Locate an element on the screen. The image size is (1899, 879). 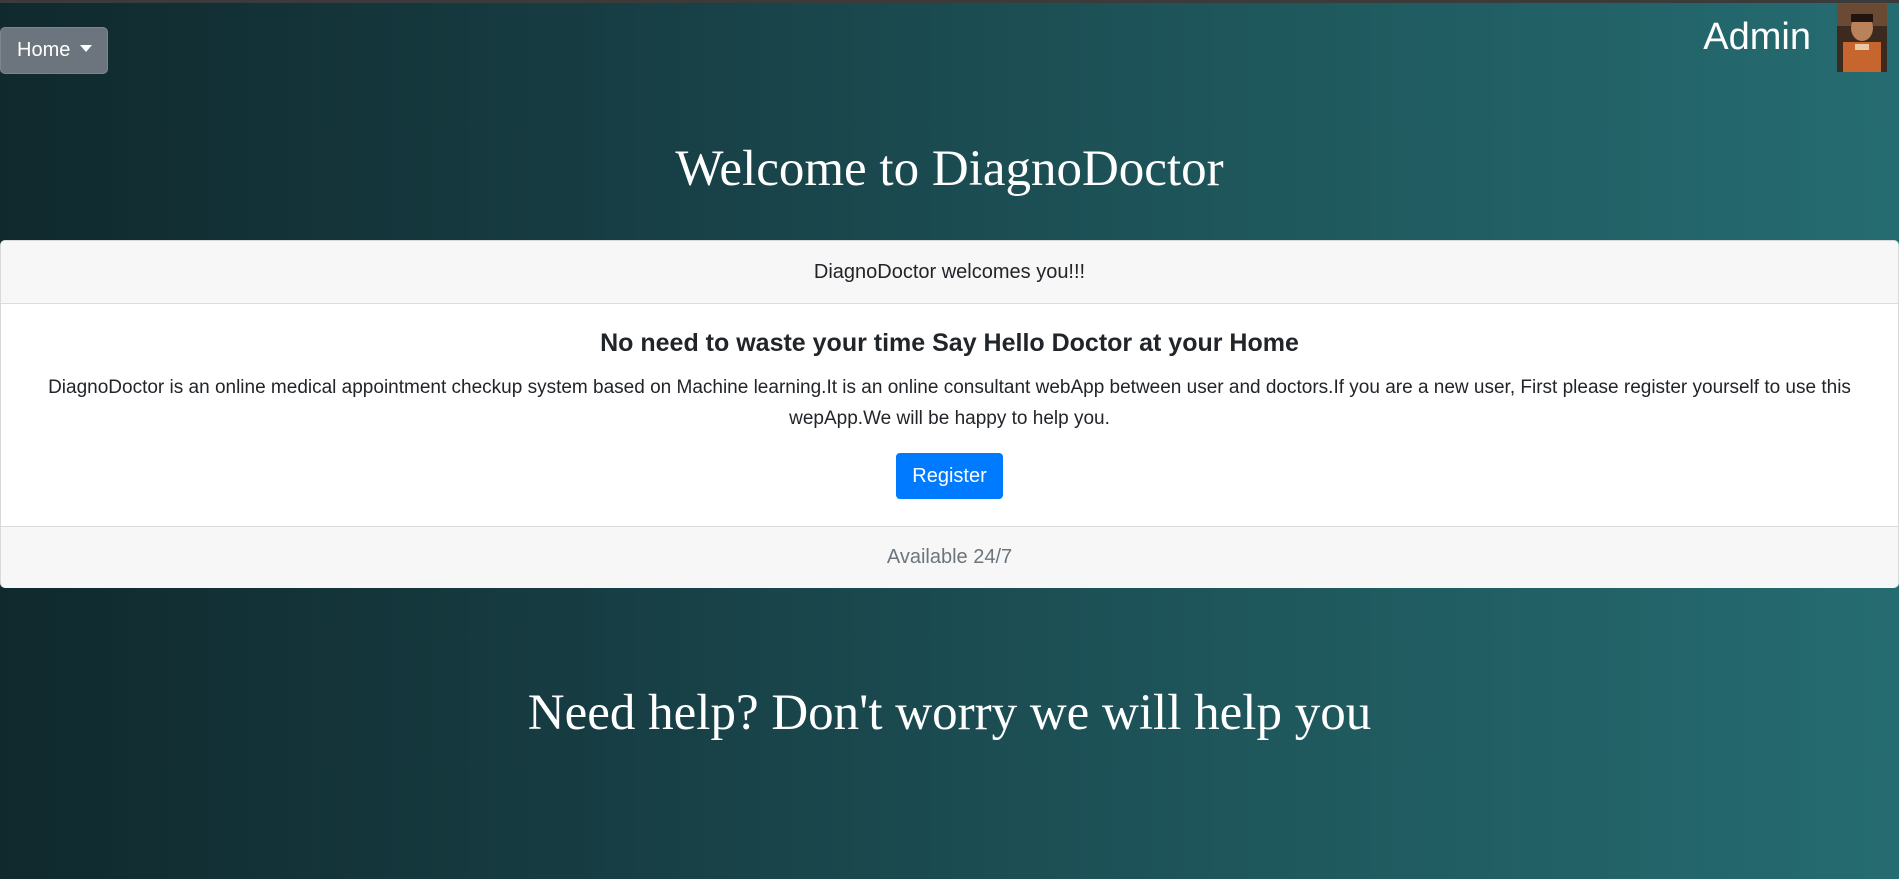
avatar is located at coordinates (1862, 38).